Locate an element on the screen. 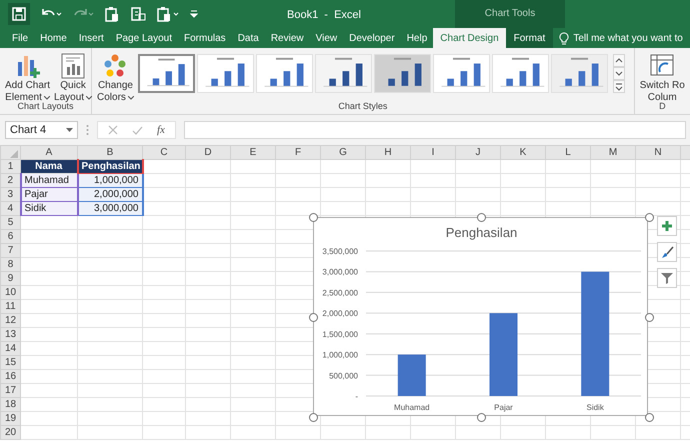  ribbon-tab: Format is located at coordinates (530, 38).